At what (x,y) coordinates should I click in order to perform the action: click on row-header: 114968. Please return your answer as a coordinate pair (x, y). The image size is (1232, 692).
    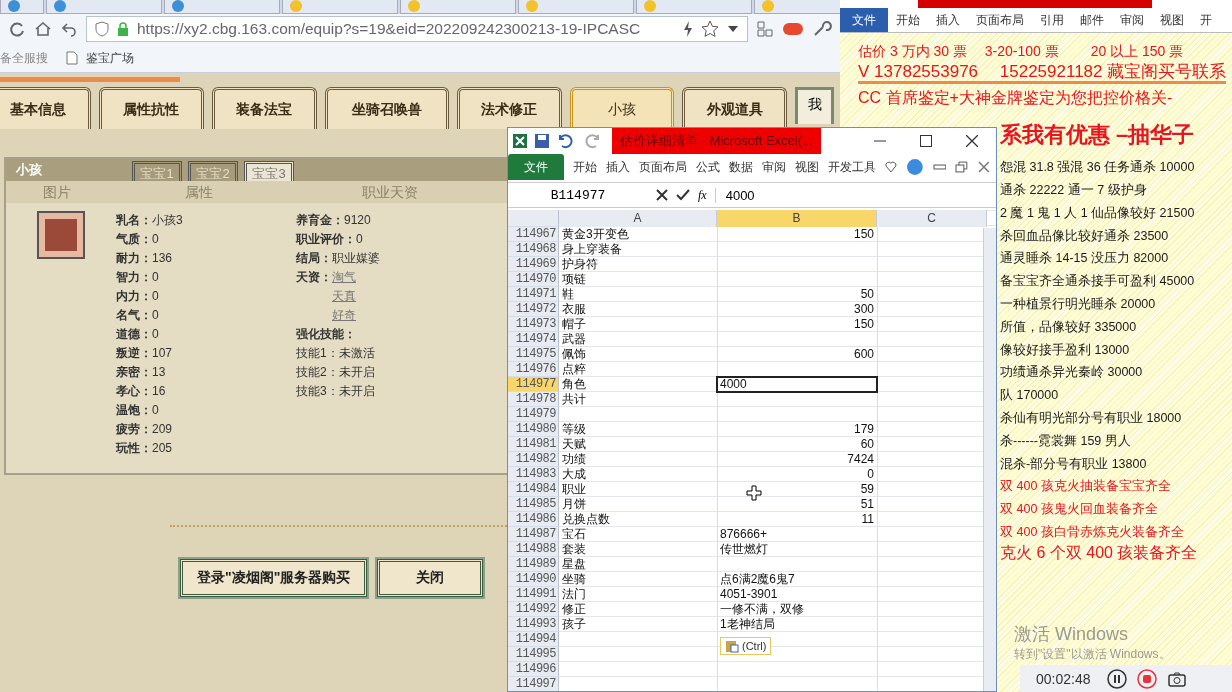
    Looking at the image, I should click on (533, 249).